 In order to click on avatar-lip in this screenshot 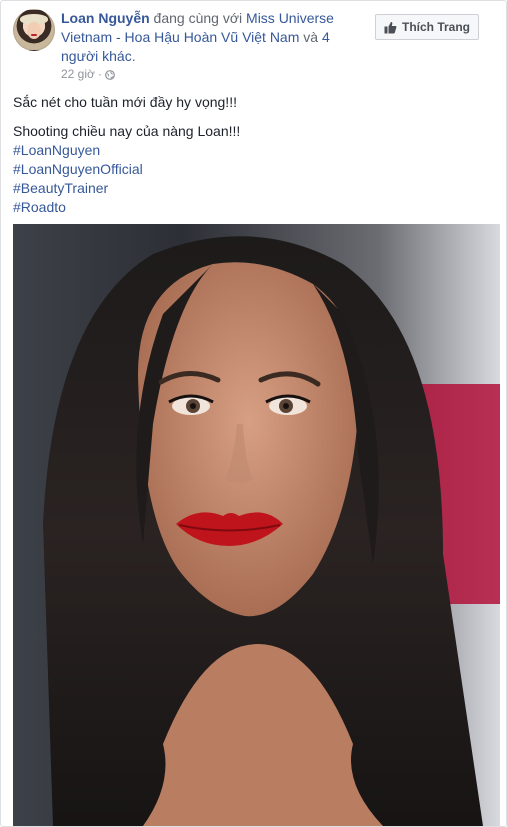, I will do `click(34, 35)`.